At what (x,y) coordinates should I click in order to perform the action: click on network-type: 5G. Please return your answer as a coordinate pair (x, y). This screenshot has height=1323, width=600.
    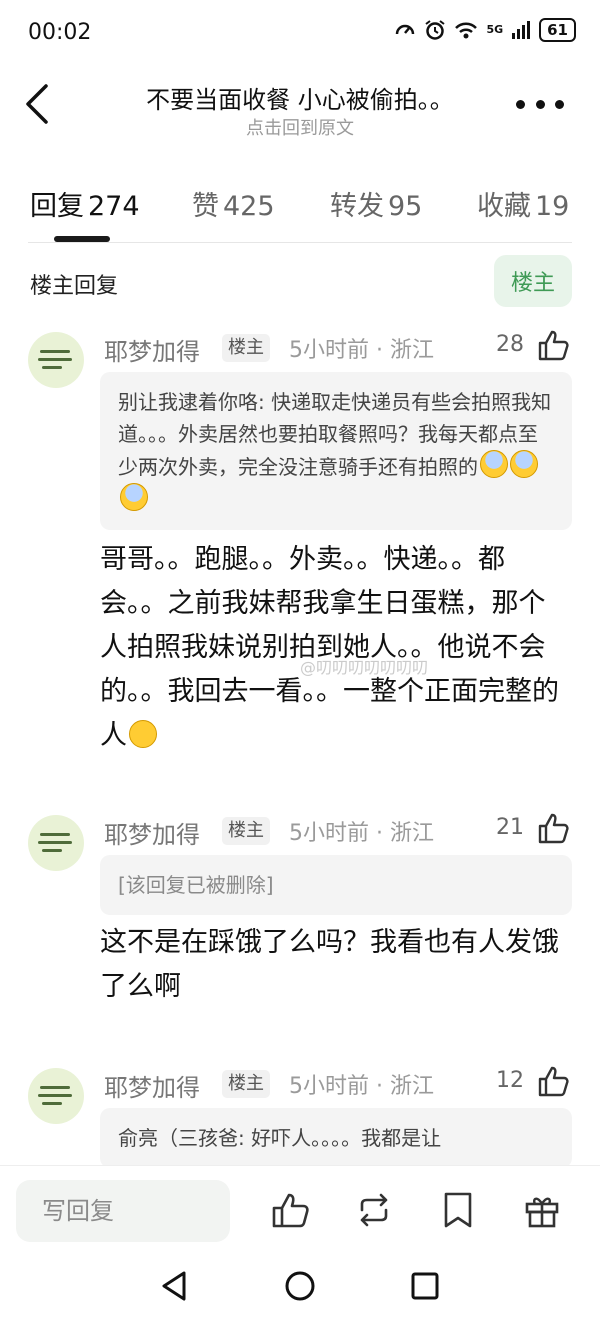
    Looking at the image, I should click on (495, 29).